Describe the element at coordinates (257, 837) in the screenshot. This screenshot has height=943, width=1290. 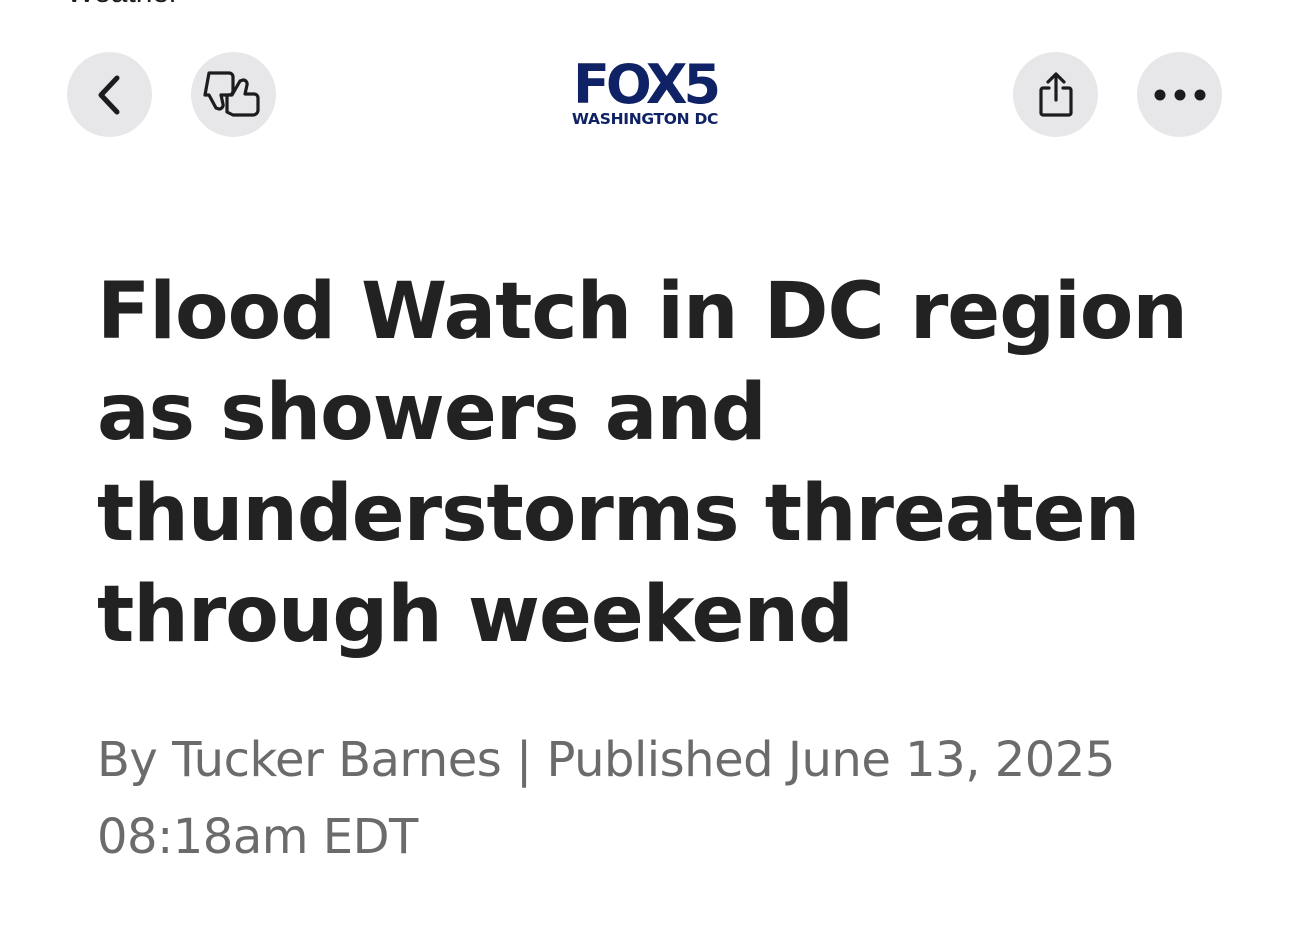
I see `published-time: 08:18am EDT` at that location.